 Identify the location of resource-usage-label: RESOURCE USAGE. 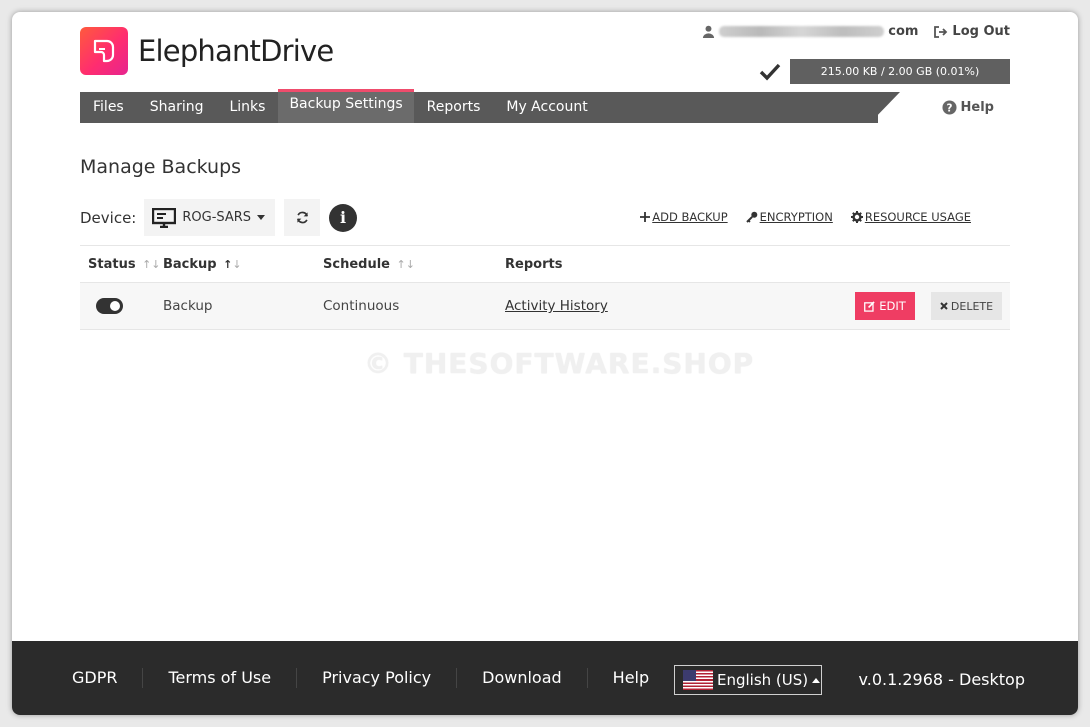
(917, 217).